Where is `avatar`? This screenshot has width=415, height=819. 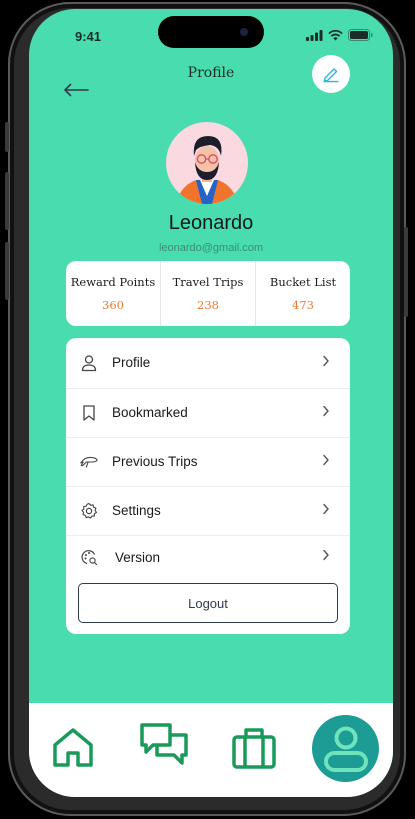
avatar is located at coordinates (207, 163).